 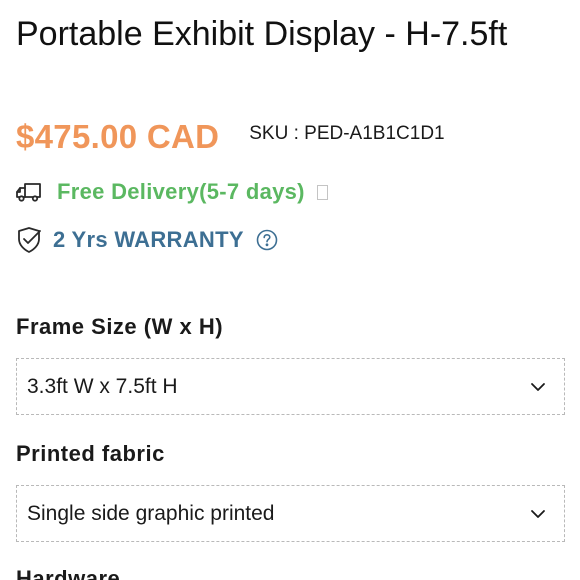 I want to click on price-row: $475.00 CAD SKU : PED-A1B1C1D1, so click(x=290, y=137).